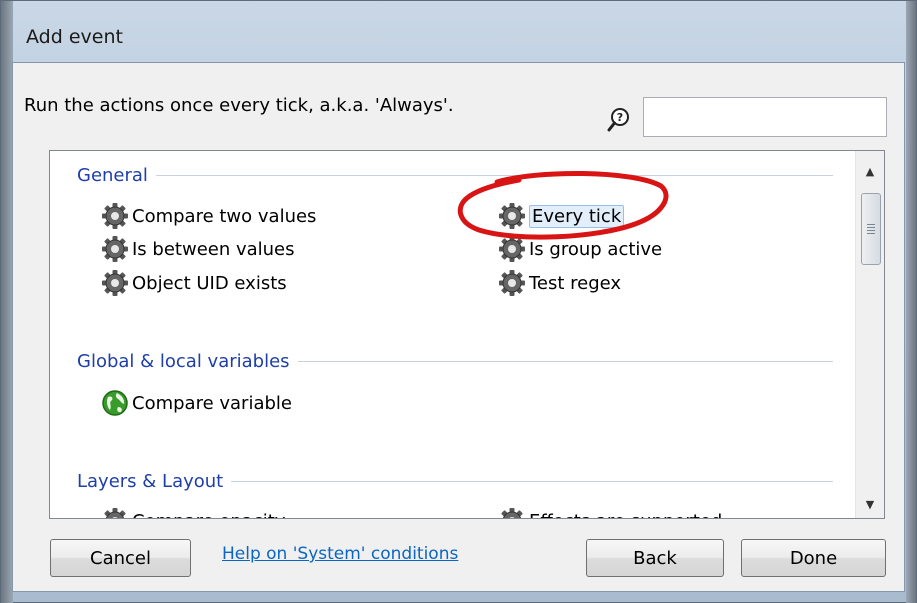 This screenshot has height=603, width=917. I want to click on scroll-up-arrow-icon: ▲, so click(870, 171).